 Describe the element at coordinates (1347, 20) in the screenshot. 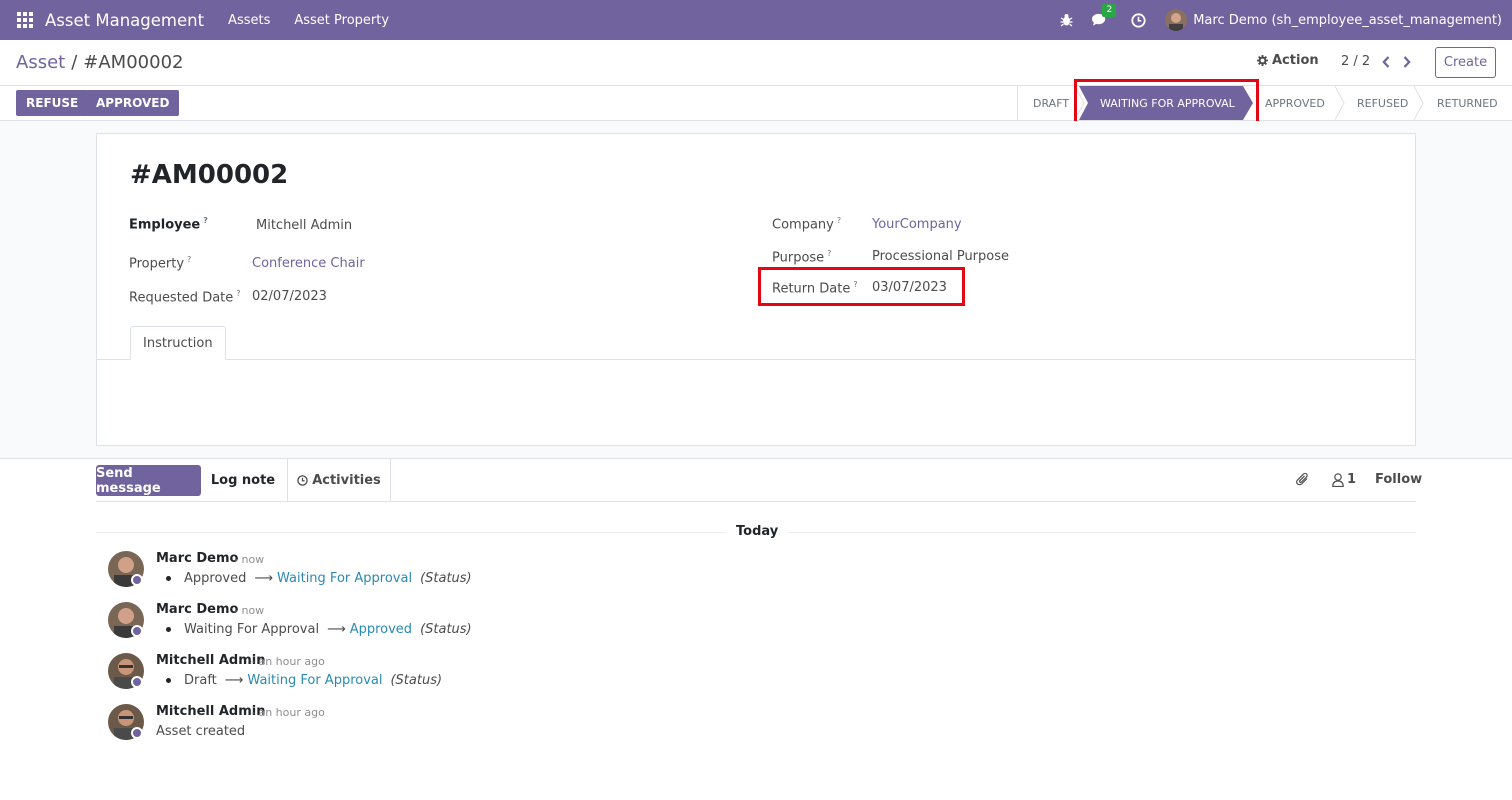

I see `user-name: Marc Demo (sh_employee_asset_management)` at that location.